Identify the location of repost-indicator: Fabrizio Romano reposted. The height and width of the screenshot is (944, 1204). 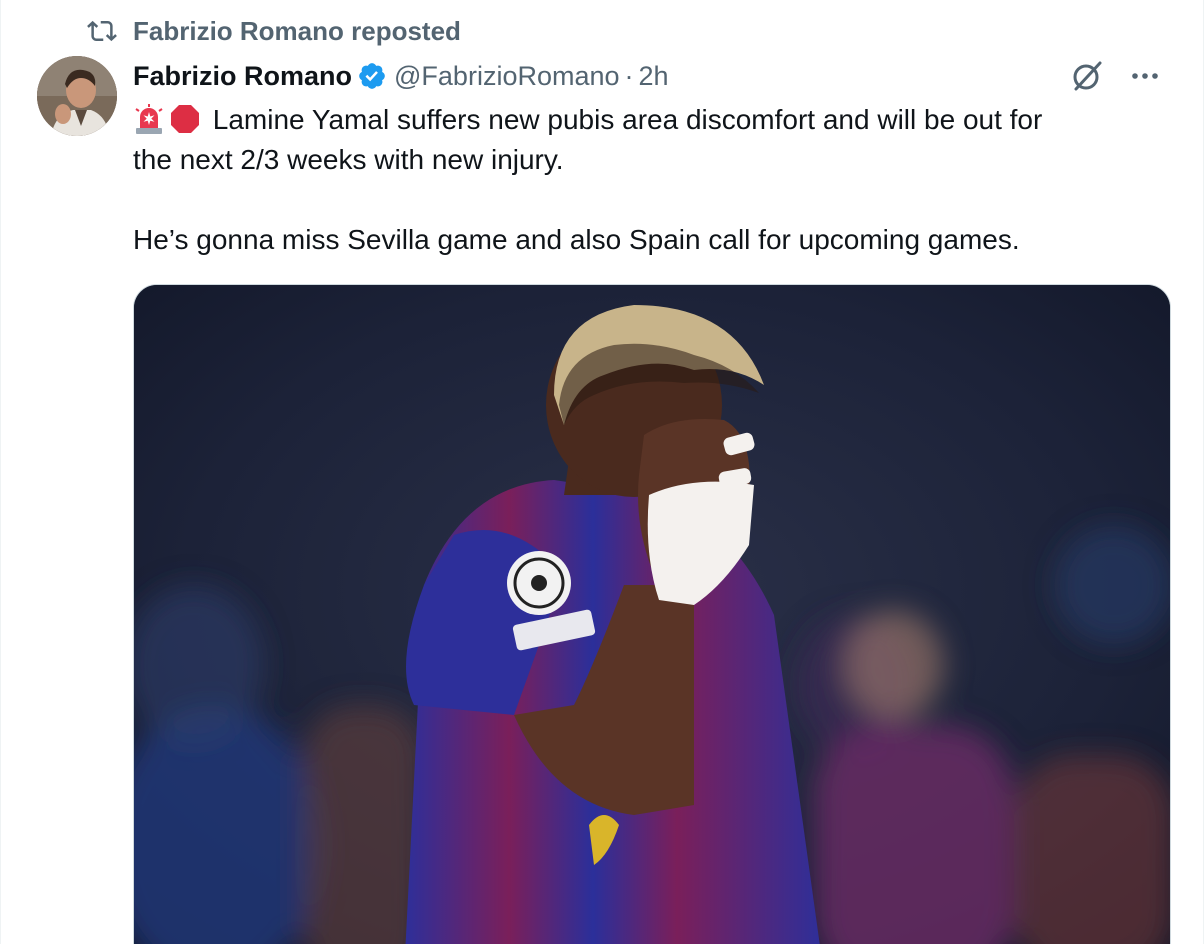
(273, 31).